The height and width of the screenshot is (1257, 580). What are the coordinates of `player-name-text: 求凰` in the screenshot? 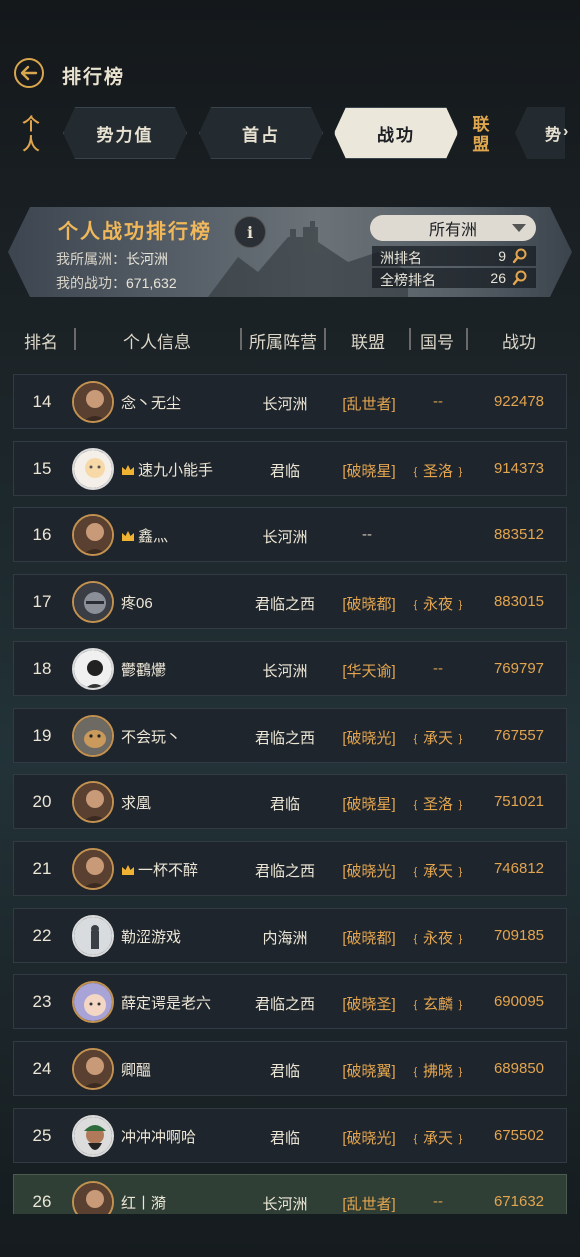 It's located at (136, 804).